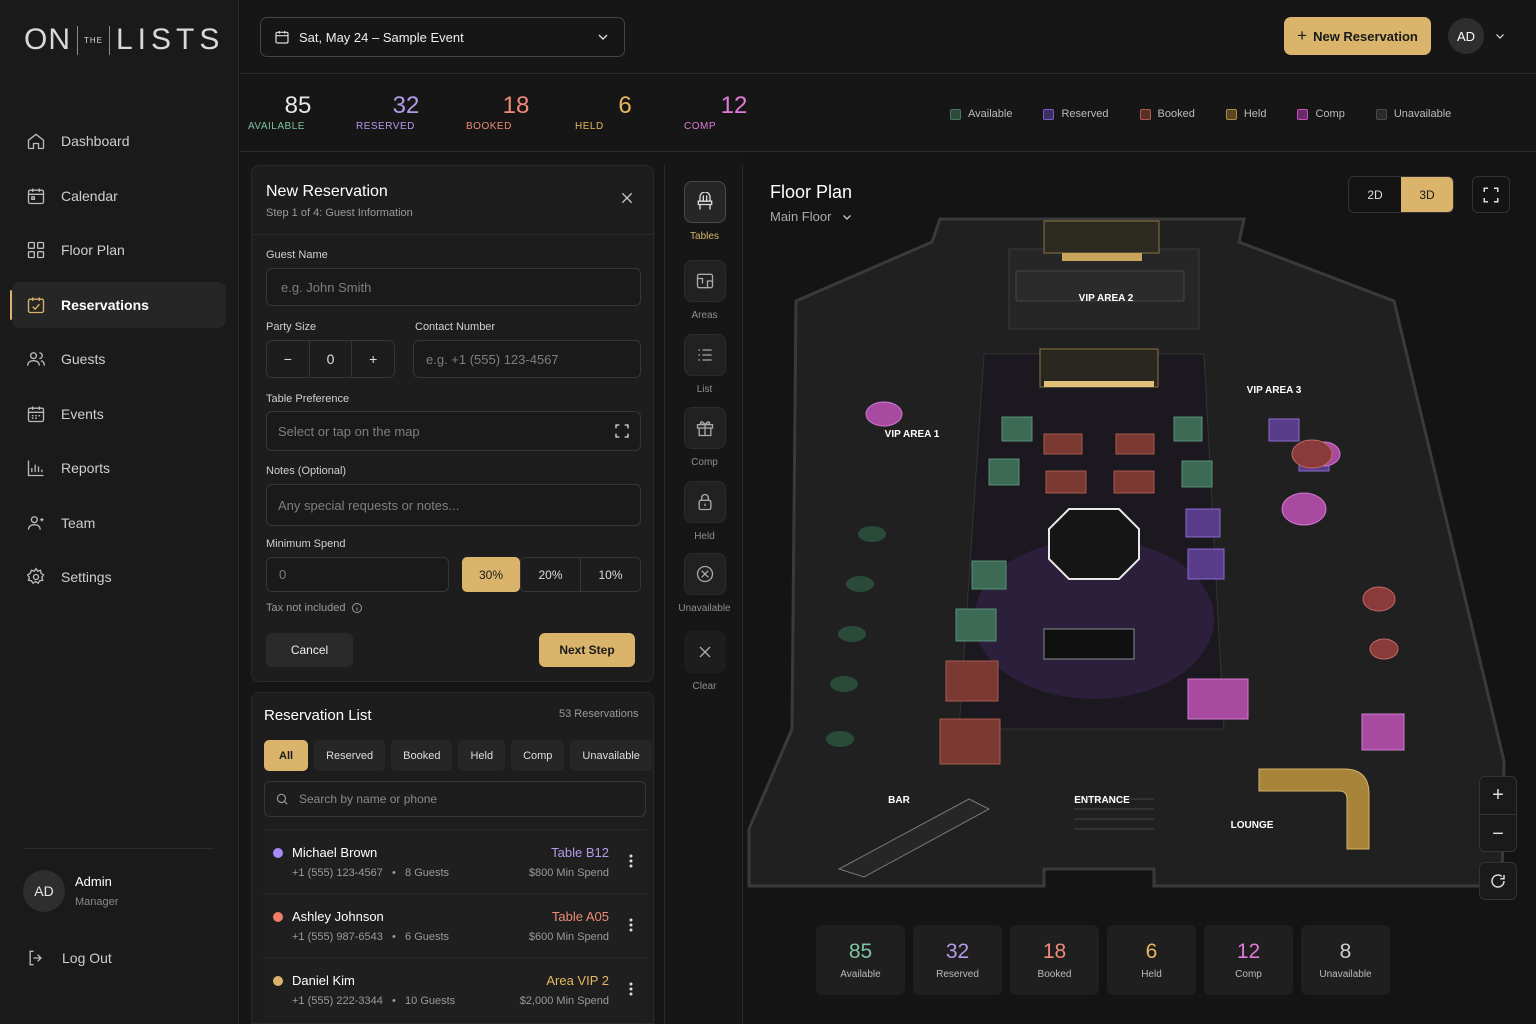  What do you see at coordinates (704, 355) in the screenshot?
I see `list-icon` at bounding box center [704, 355].